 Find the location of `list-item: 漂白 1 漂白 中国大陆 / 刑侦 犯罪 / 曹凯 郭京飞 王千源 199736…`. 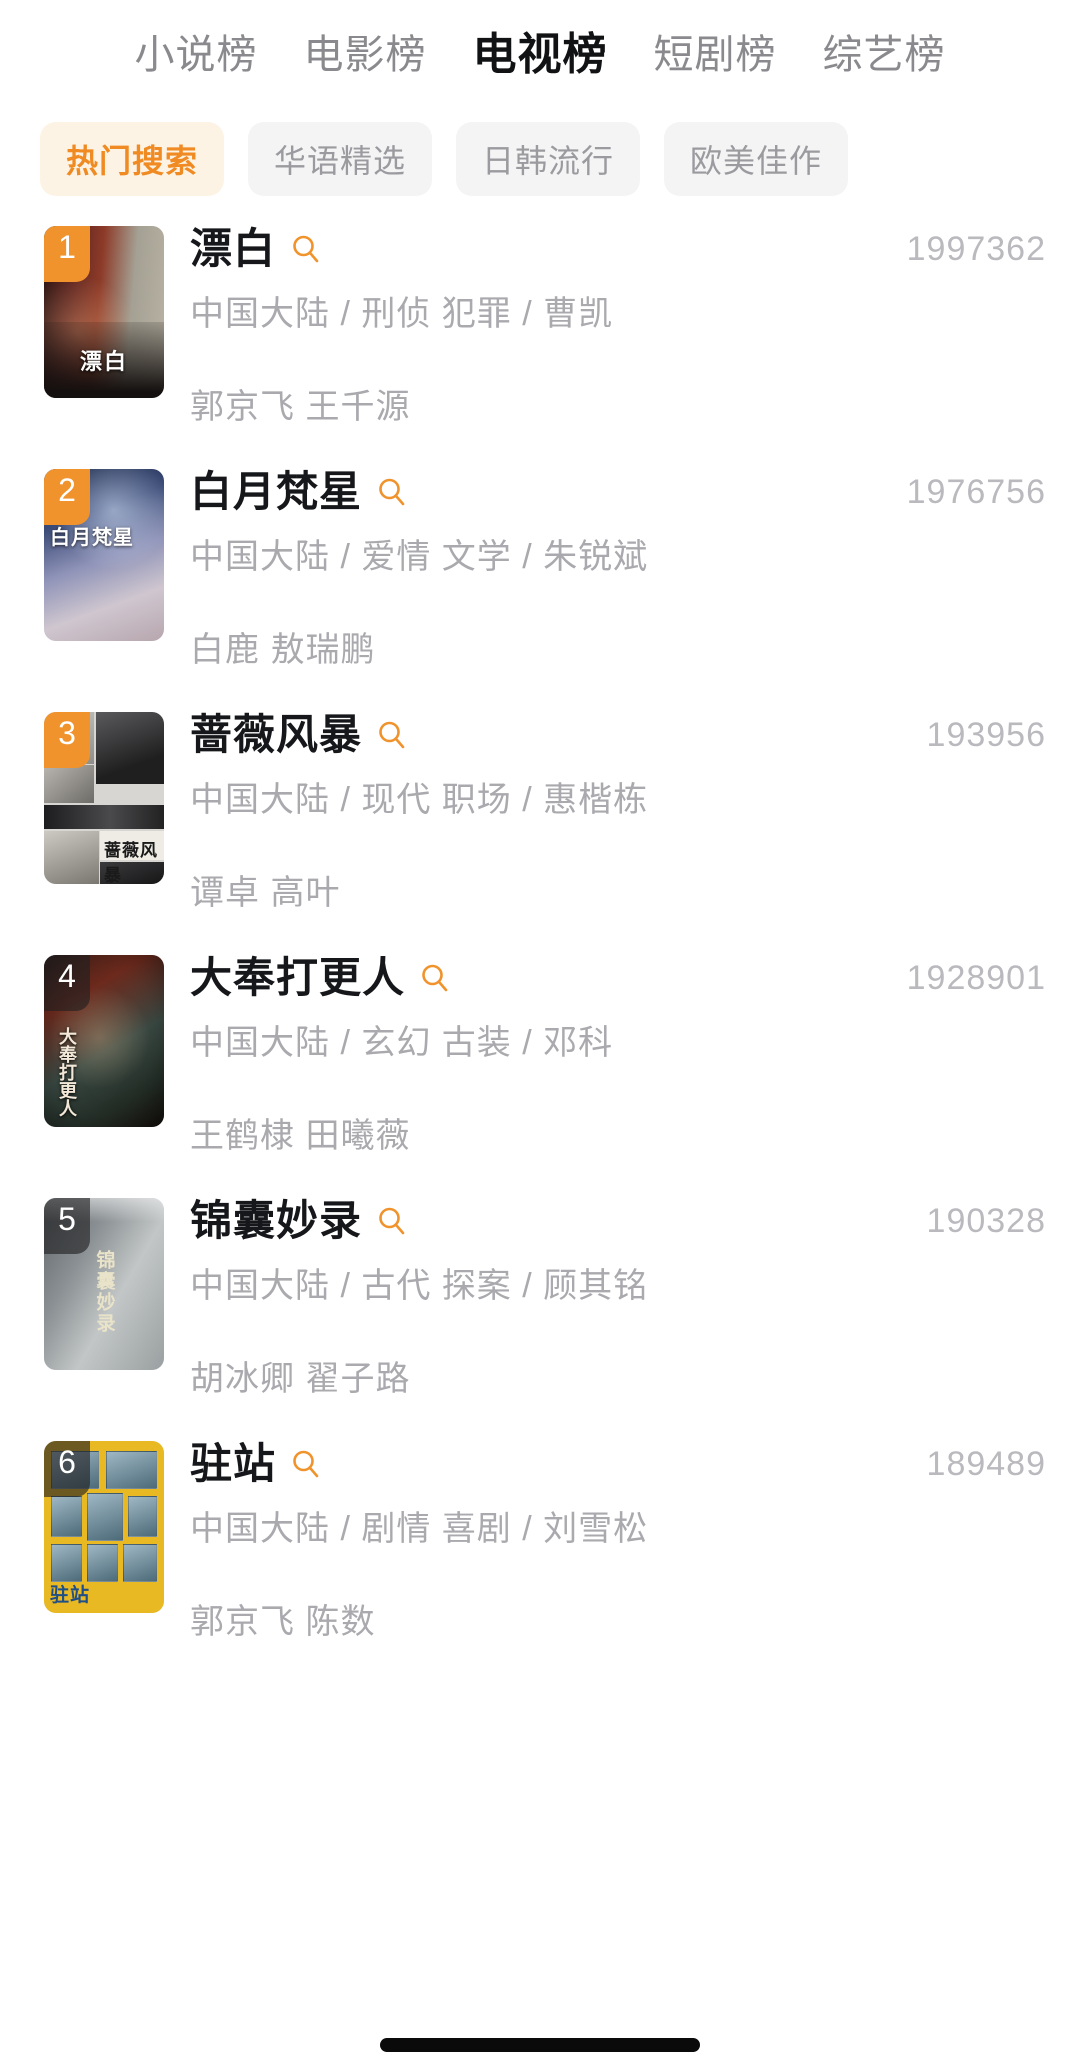

list-item: 漂白 1 漂白 中国大陆 / 刑侦 犯罪 / 曹凯 郭京飞 王千源 199736… is located at coordinates (540, 341).